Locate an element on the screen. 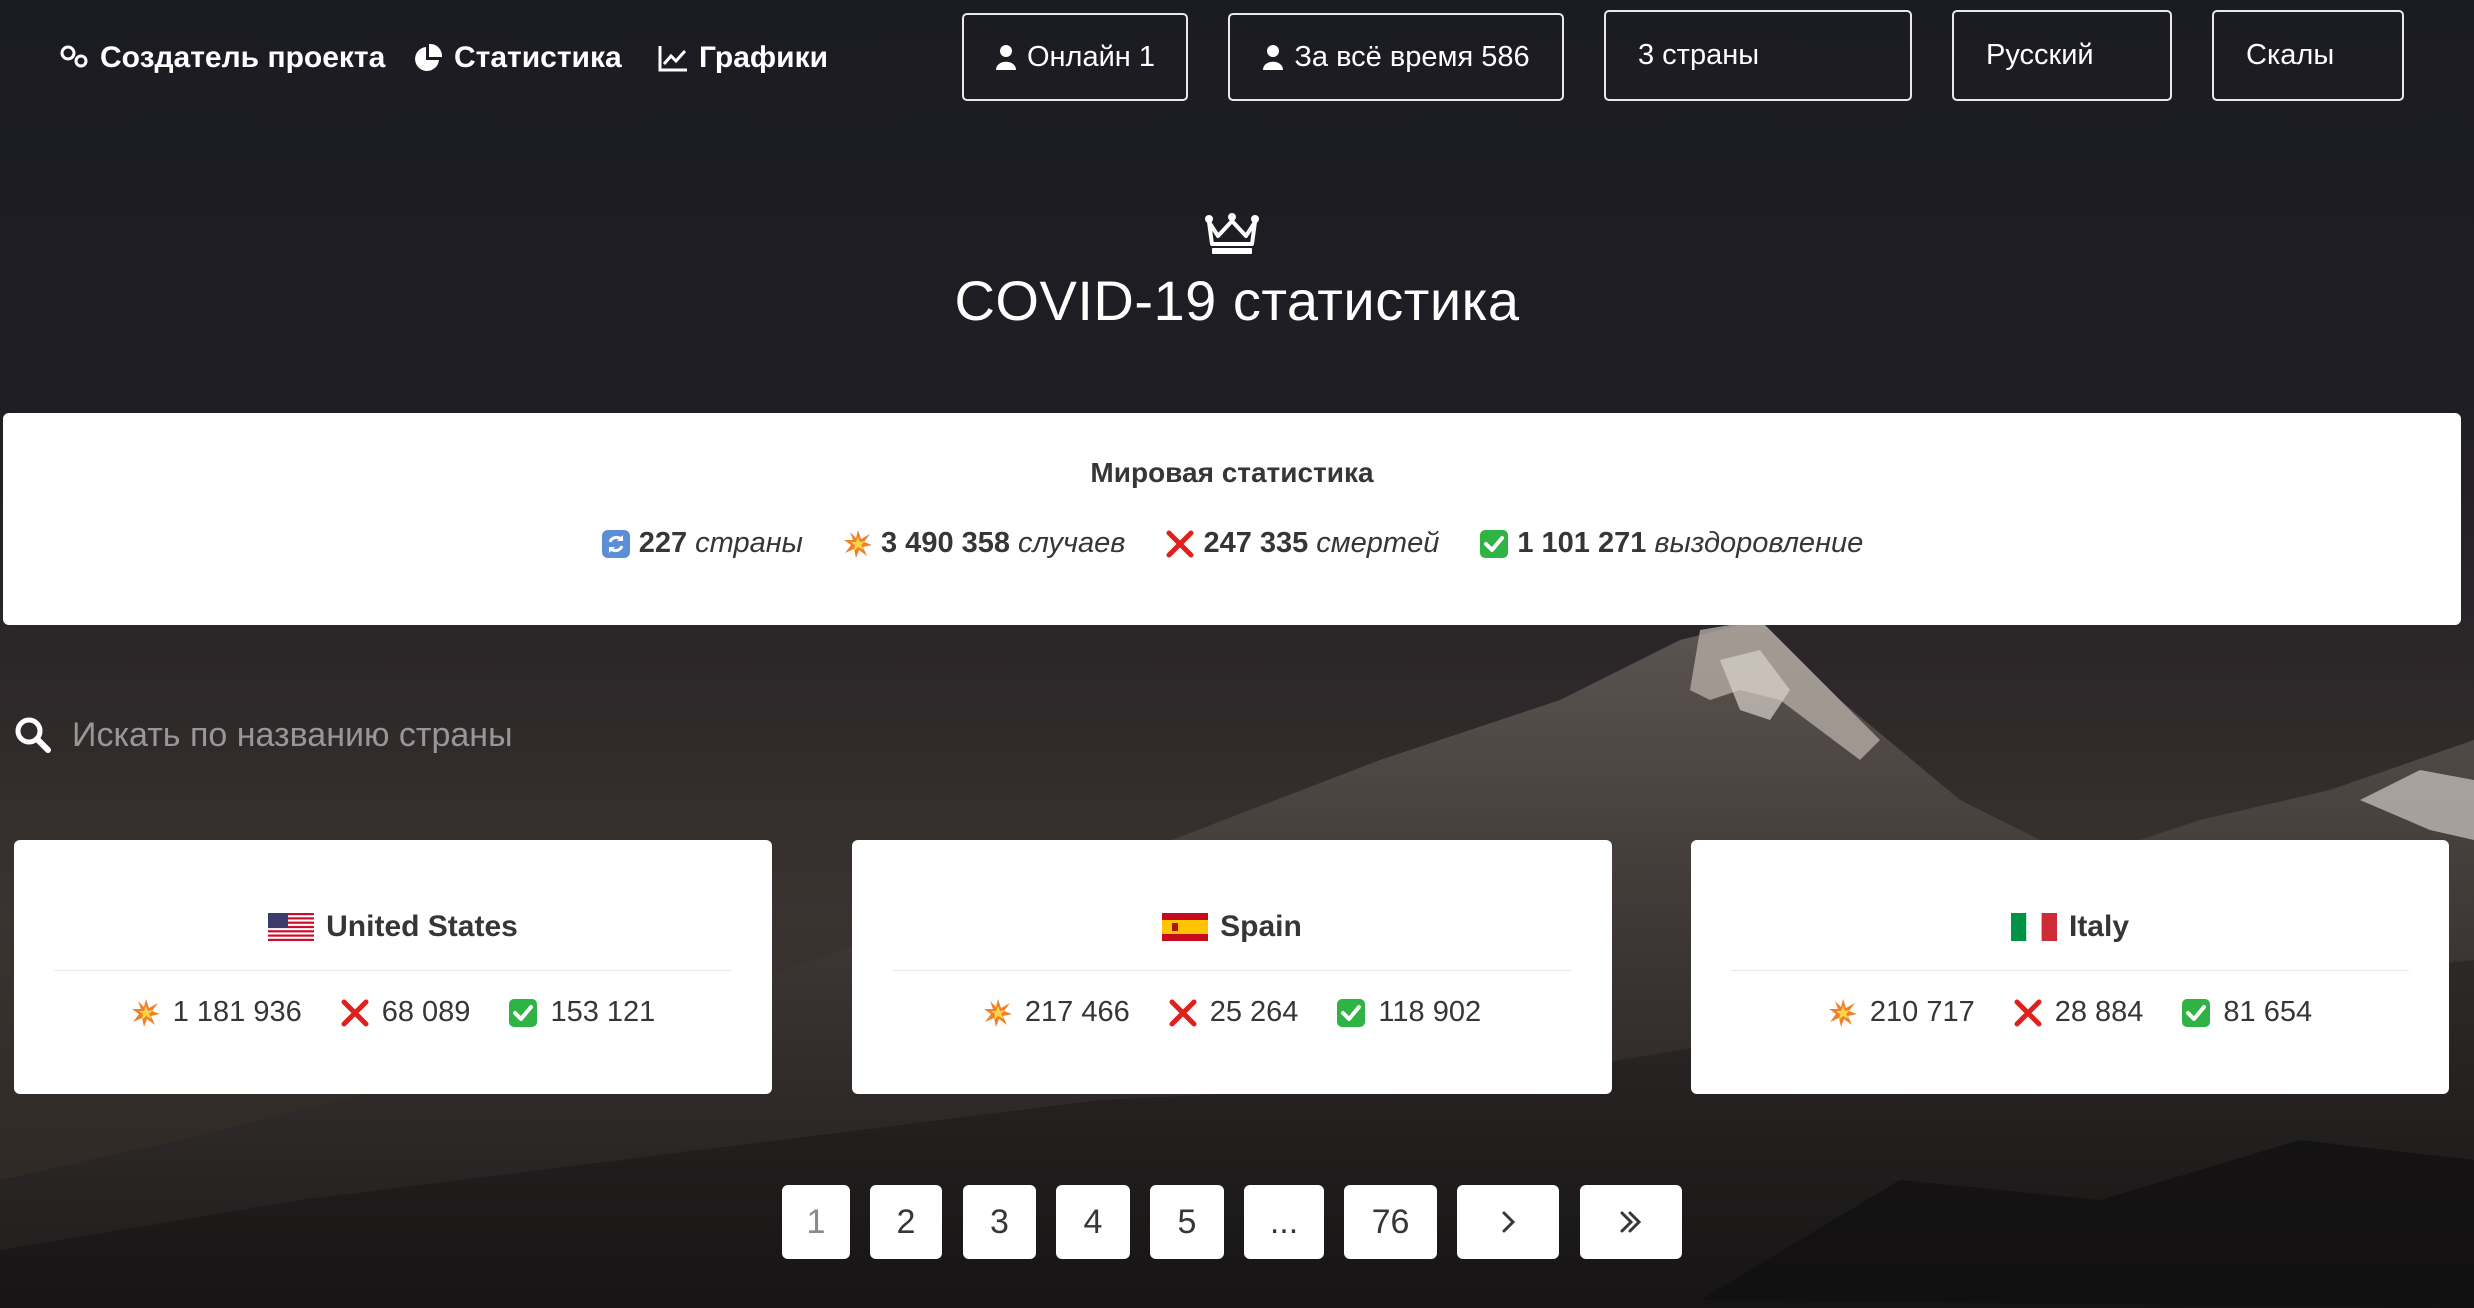  page-button-1: 1 is located at coordinates (816, 1222).